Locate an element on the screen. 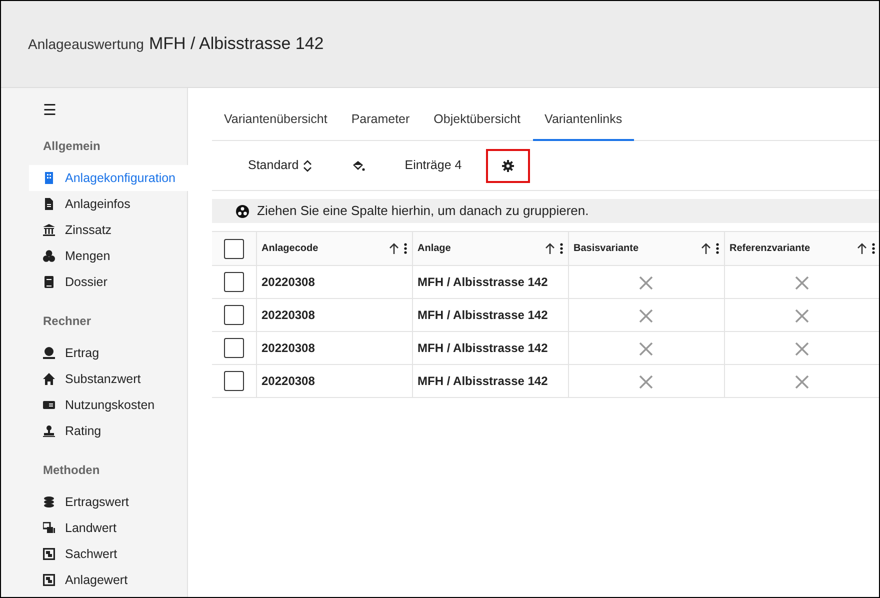 The height and width of the screenshot is (598, 880). sidebar-item: Dossier is located at coordinates (108, 282).